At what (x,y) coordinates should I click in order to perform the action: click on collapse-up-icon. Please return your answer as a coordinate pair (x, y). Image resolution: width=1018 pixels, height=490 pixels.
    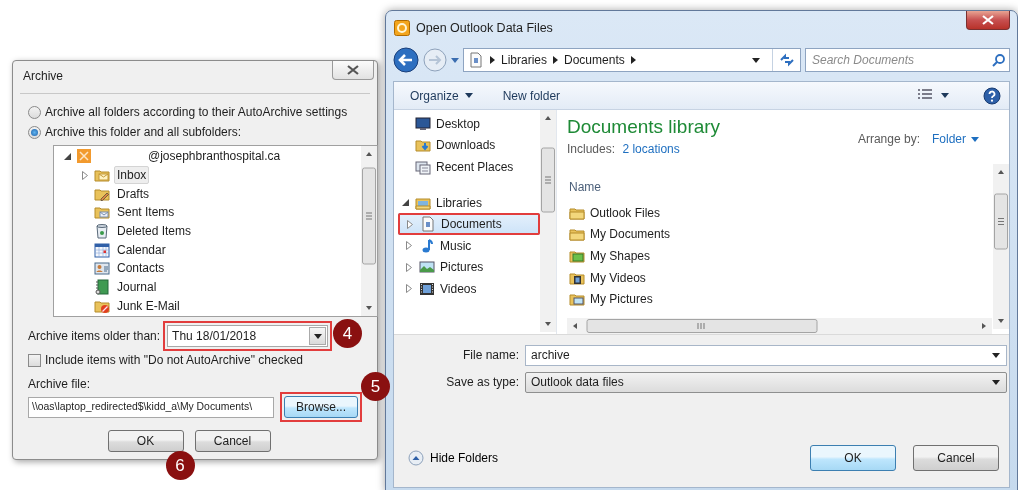
    Looking at the image, I should click on (416, 458).